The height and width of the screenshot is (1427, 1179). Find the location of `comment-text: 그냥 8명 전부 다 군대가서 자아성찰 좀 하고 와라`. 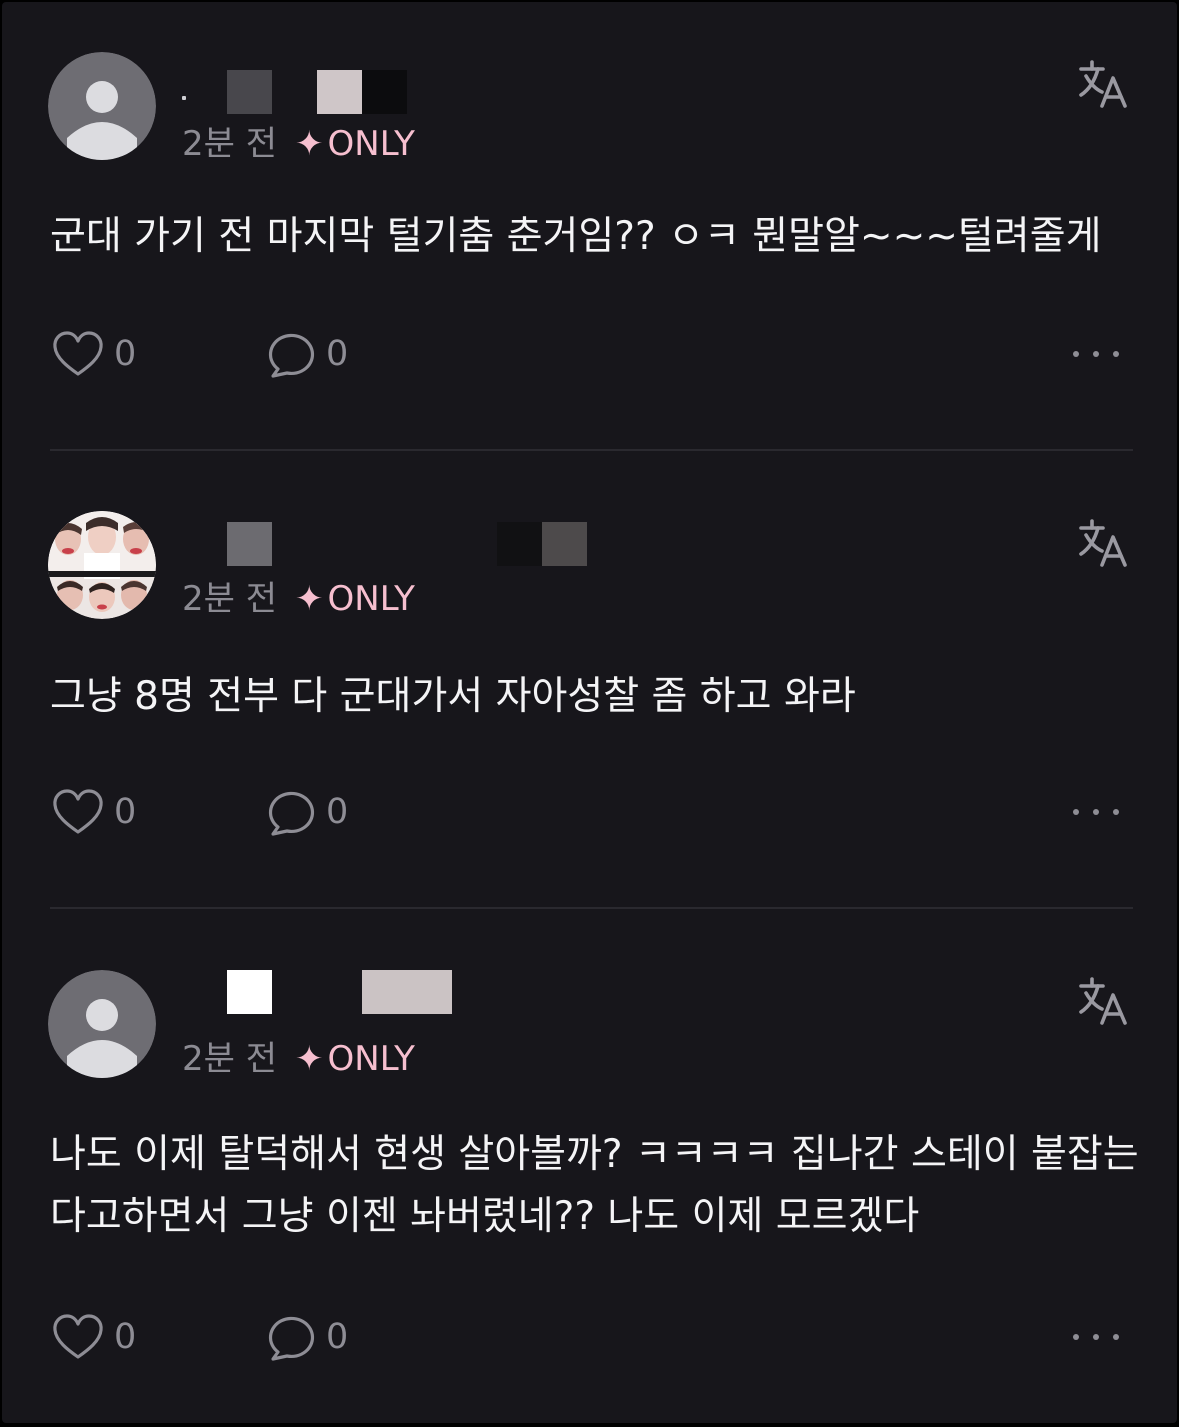

comment-text: 그냥 8명 전부 다 군대가서 자아성찰 좀 하고 와라 is located at coordinates (453, 696).